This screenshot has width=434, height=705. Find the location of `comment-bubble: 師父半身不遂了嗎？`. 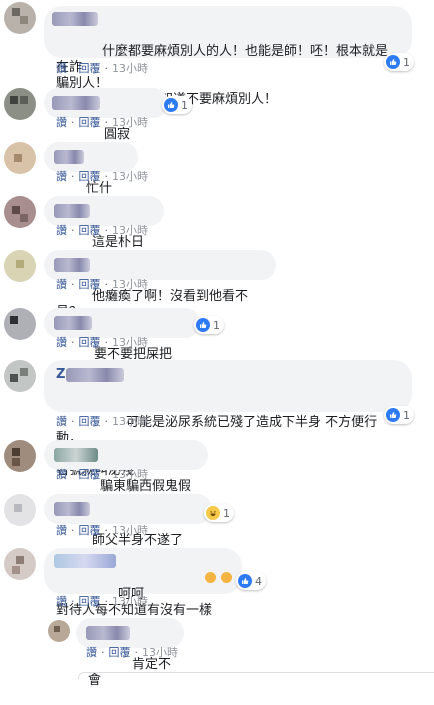

comment-bubble: 師父半身不遂了嗎？ is located at coordinates (128, 529).